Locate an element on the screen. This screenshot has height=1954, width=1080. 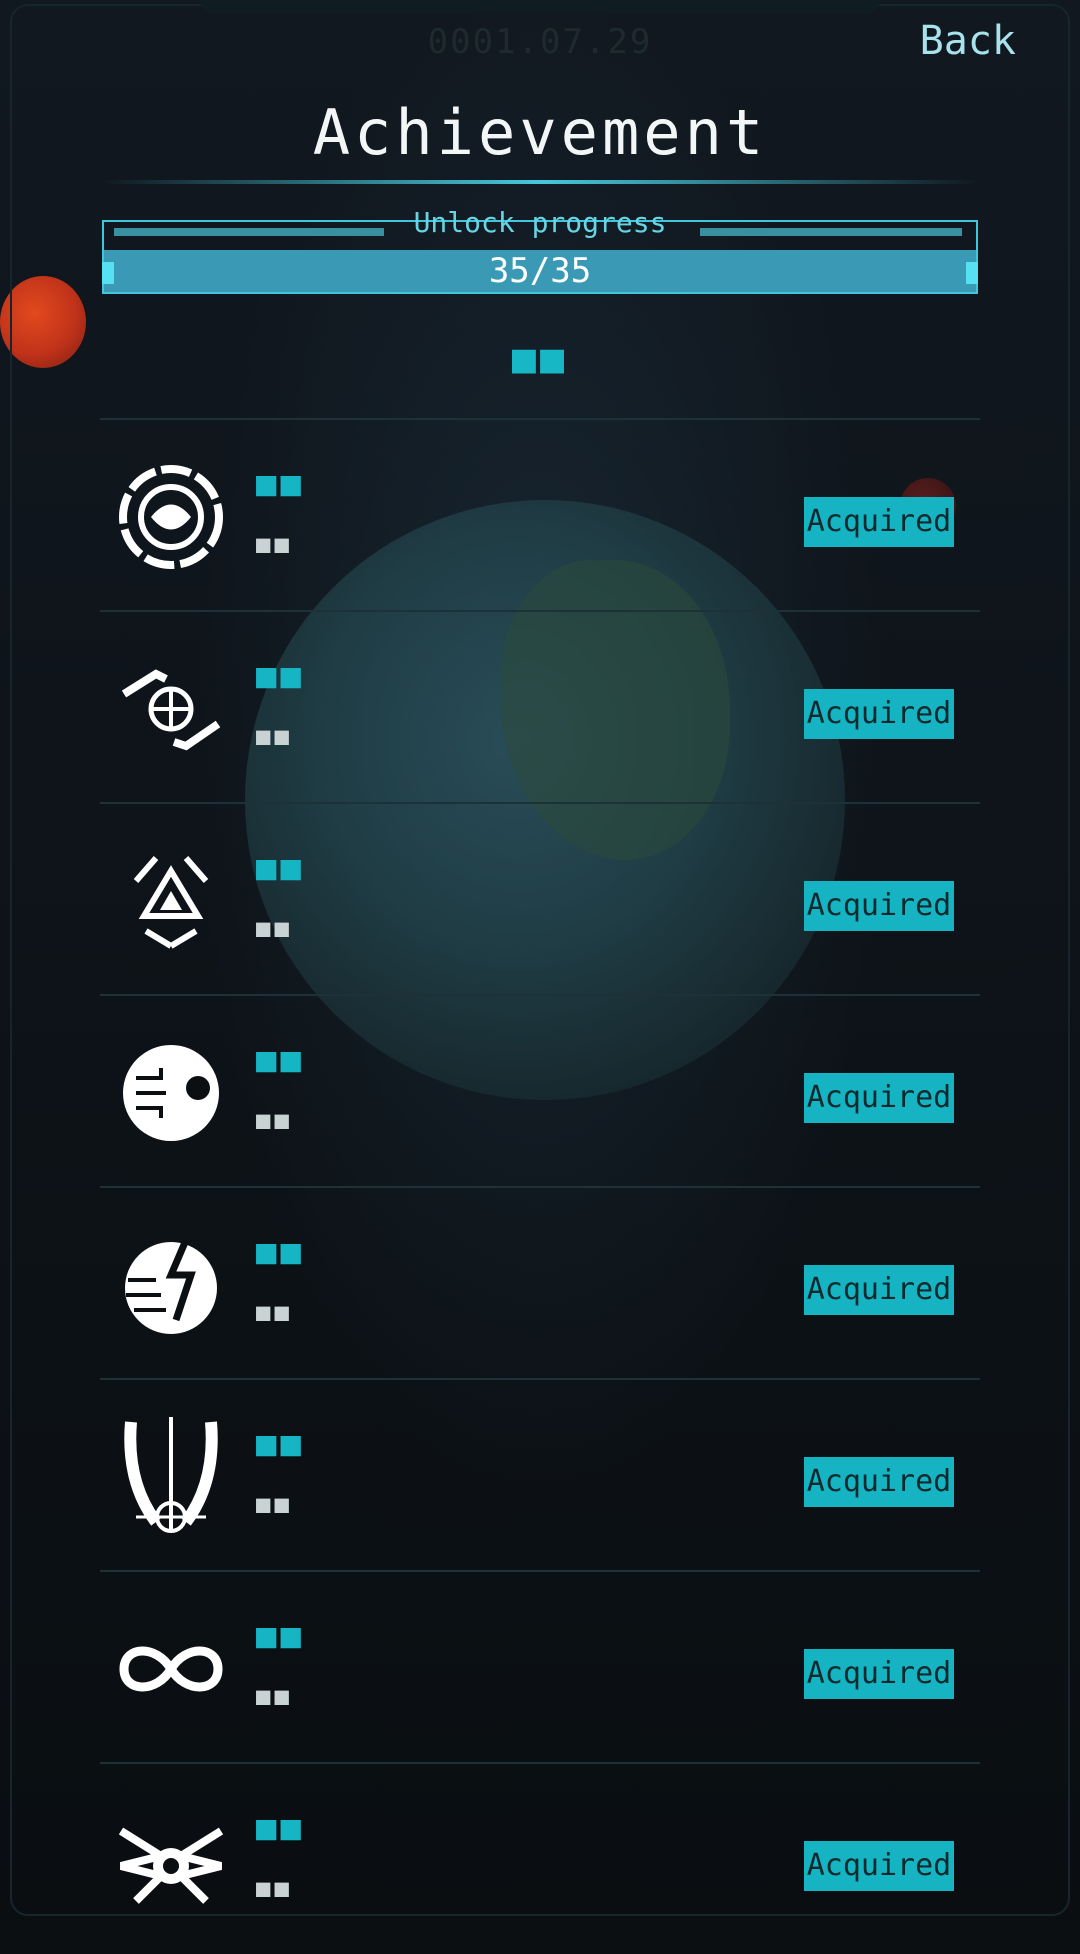
progress-label: Unlock progress is located at coordinates (540, 222).